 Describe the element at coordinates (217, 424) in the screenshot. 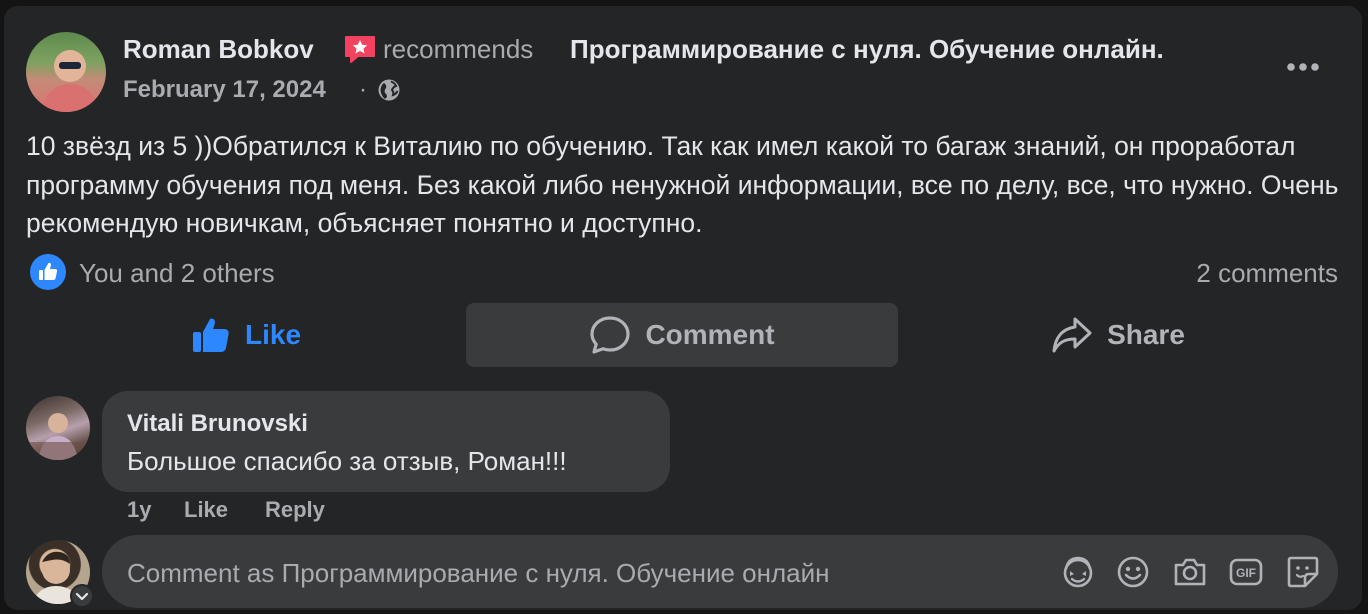

I see `comment-author: Vitali Brunovski` at that location.